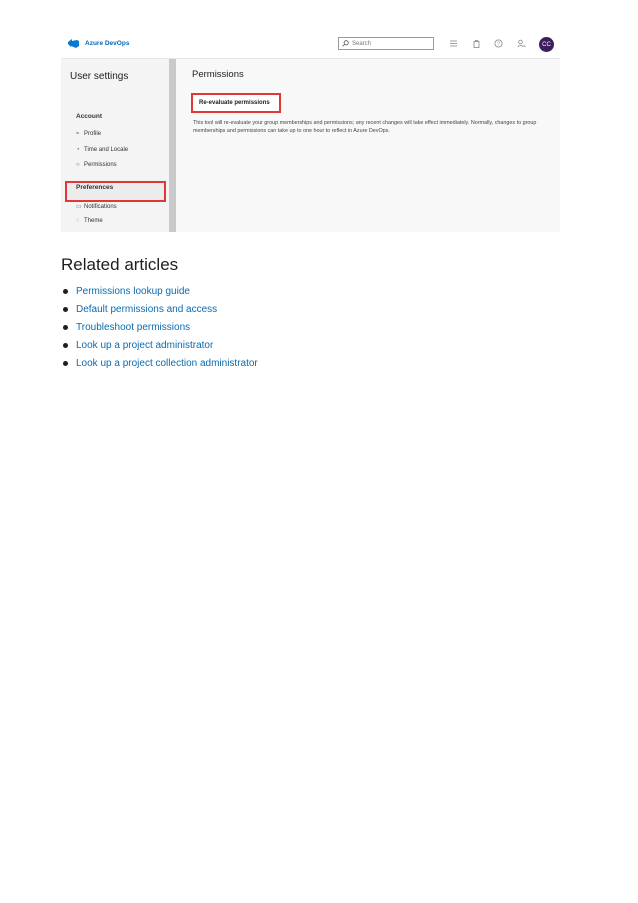 The height and width of the screenshot is (903, 638). I want to click on page-title: Permissions, so click(218, 74).